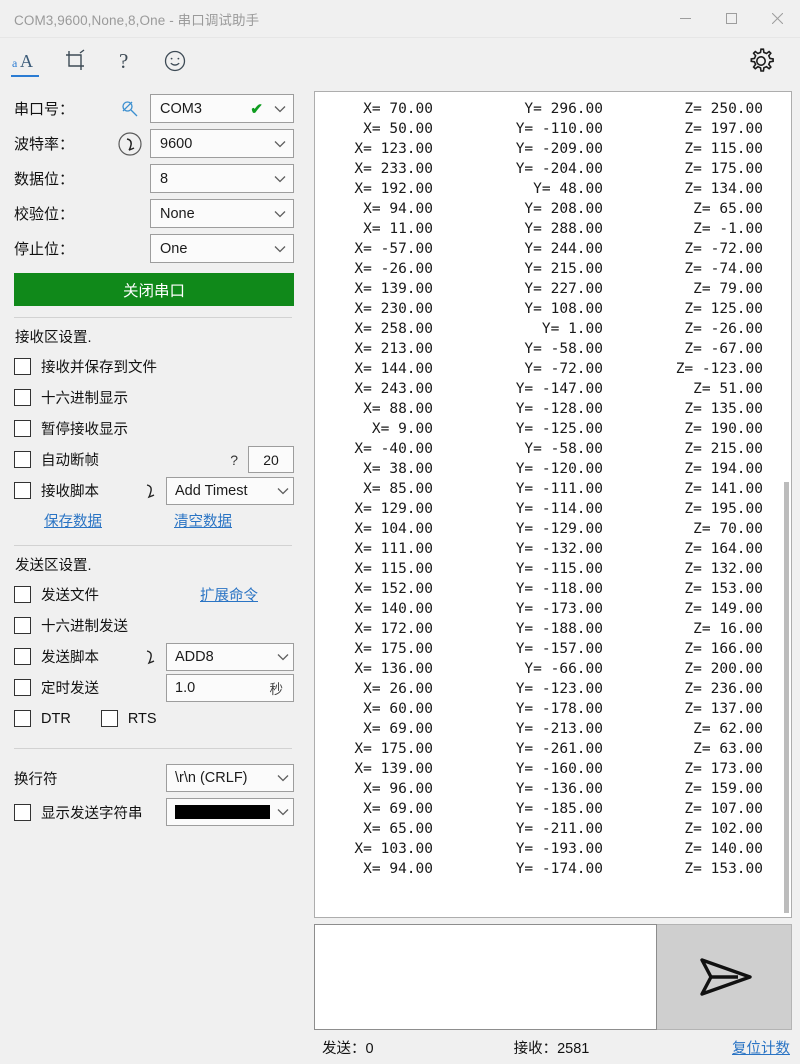  Describe the element at coordinates (558, 469) in the screenshot. I see `receive-line: X= 38.00 Y= -120.00 Z= 194.00` at that location.